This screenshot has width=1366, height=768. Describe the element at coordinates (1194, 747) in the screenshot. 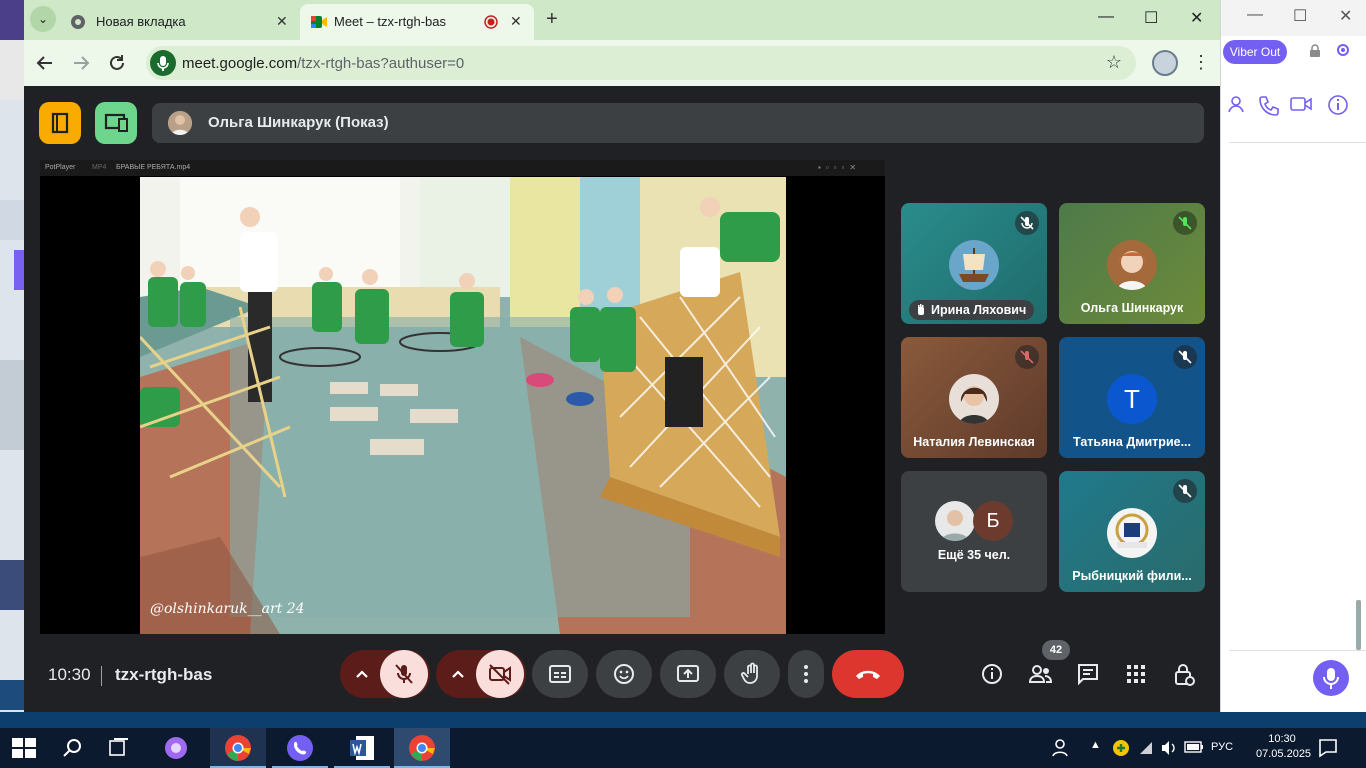

I see `battery-icon` at that location.